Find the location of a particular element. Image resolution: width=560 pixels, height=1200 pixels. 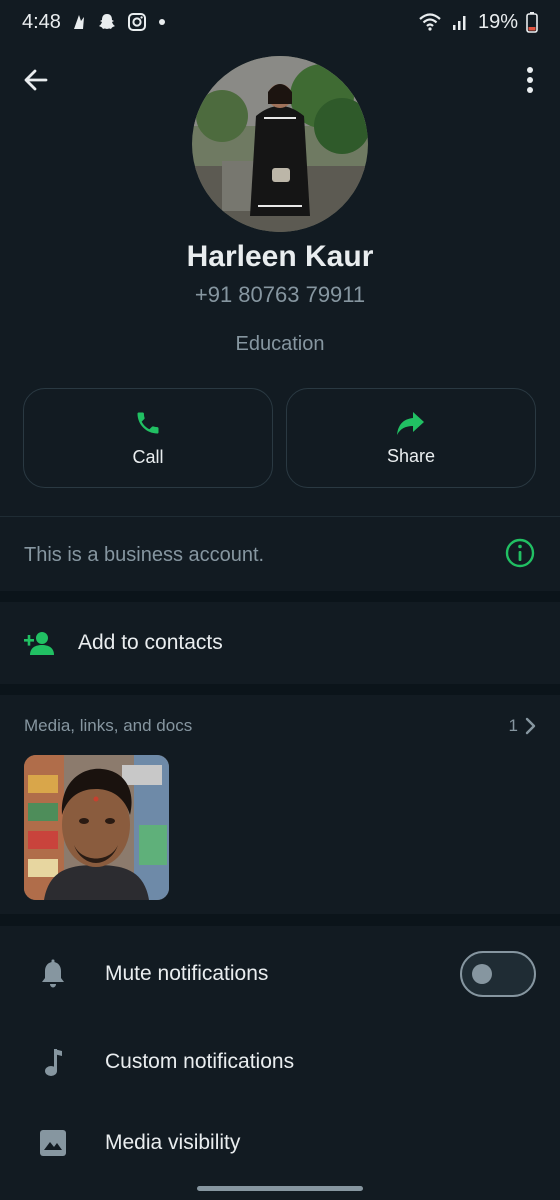

contact-phone: +91 80763 79911 is located at coordinates (280, 294).